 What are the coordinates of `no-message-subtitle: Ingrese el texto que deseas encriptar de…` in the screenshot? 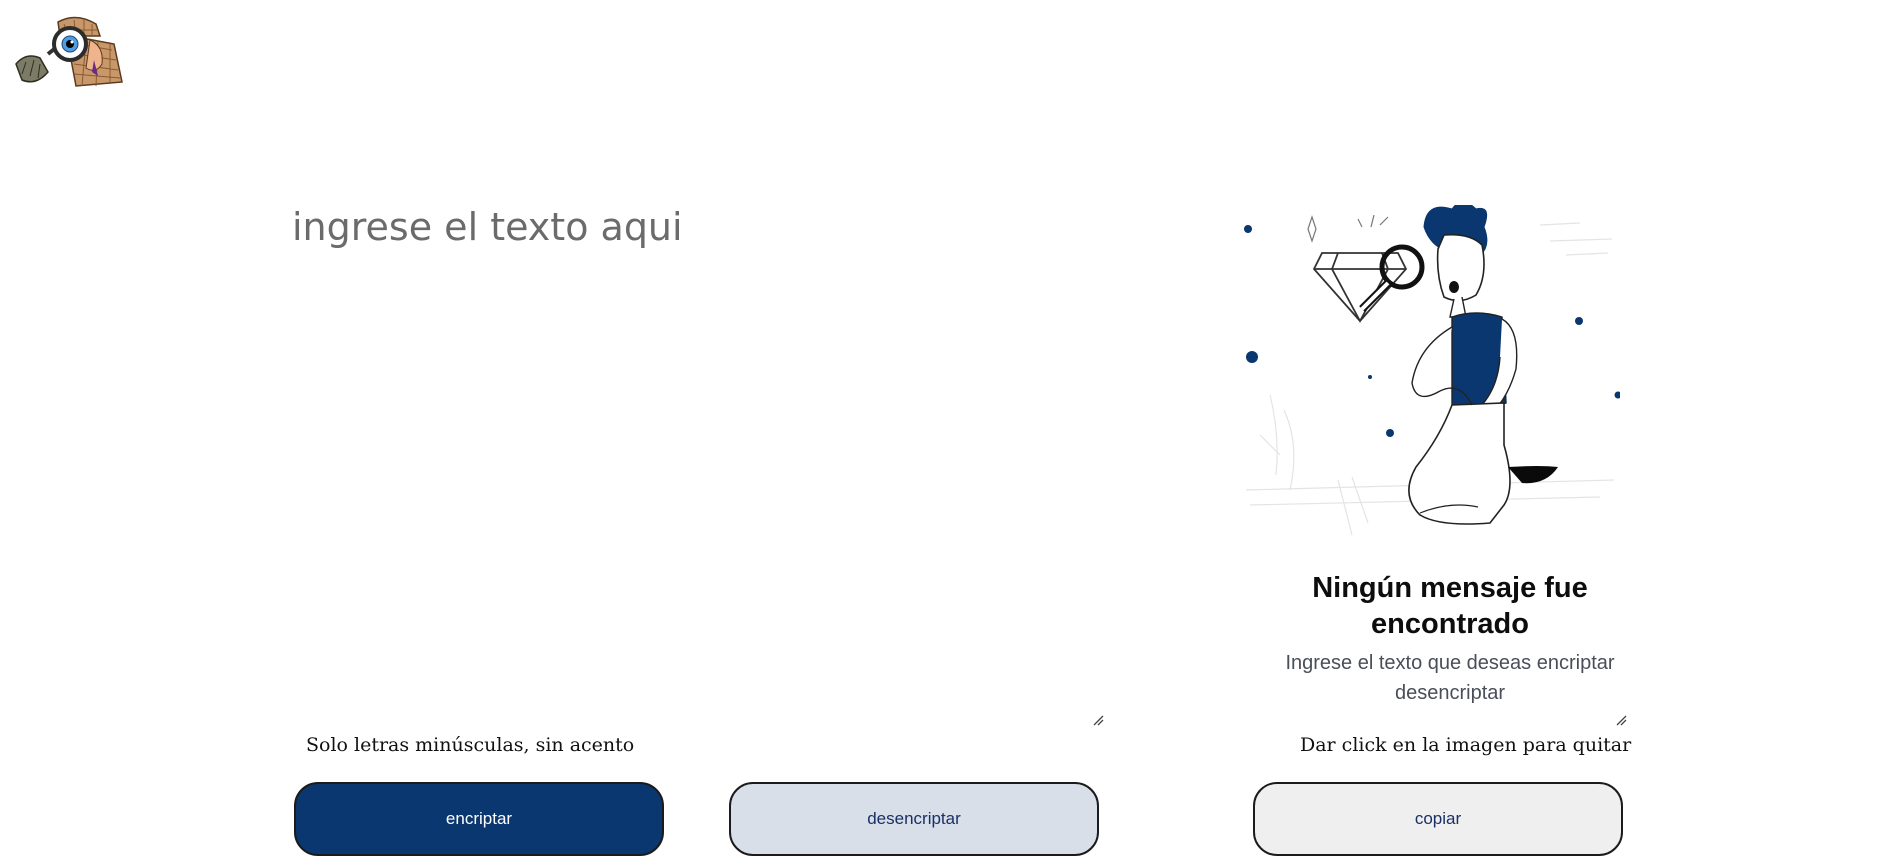 It's located at (1450, 678).